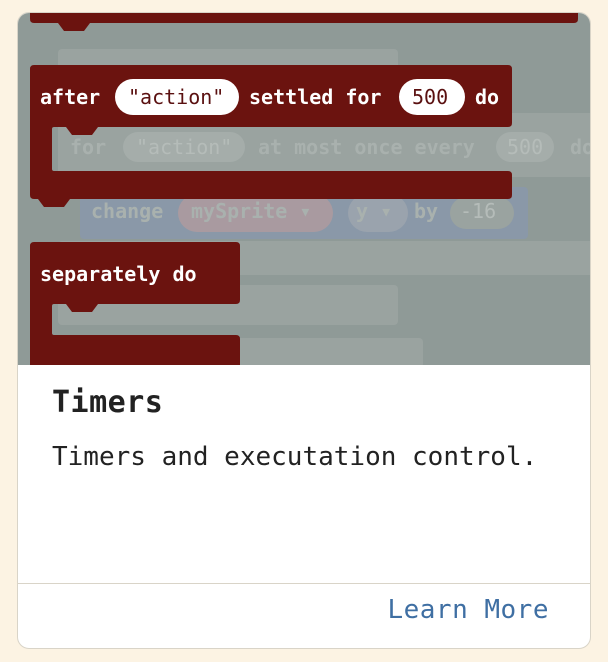 This screenshot has height=662, width=608. Describe the element at coordinates (251, 211) in the screenshot. I see `ghost-sprite-name: mySprite ▾` at that location.